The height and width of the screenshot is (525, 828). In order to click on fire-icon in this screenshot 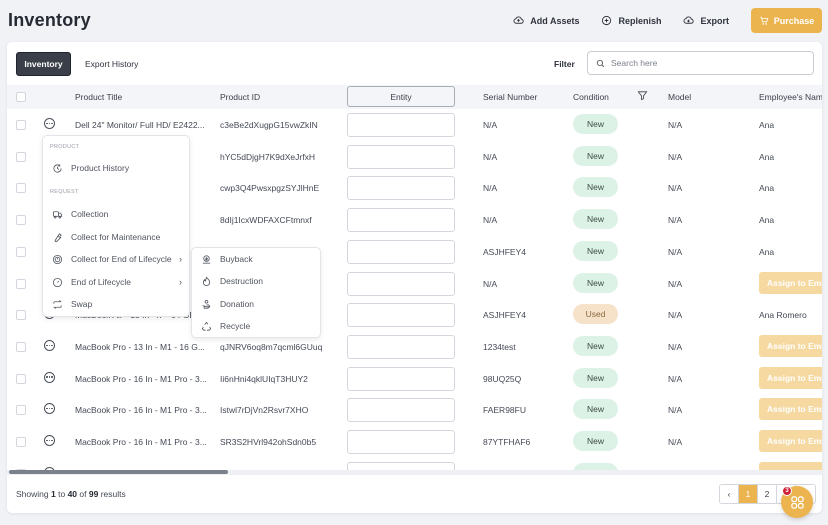, I will do `click(206, 280)`.